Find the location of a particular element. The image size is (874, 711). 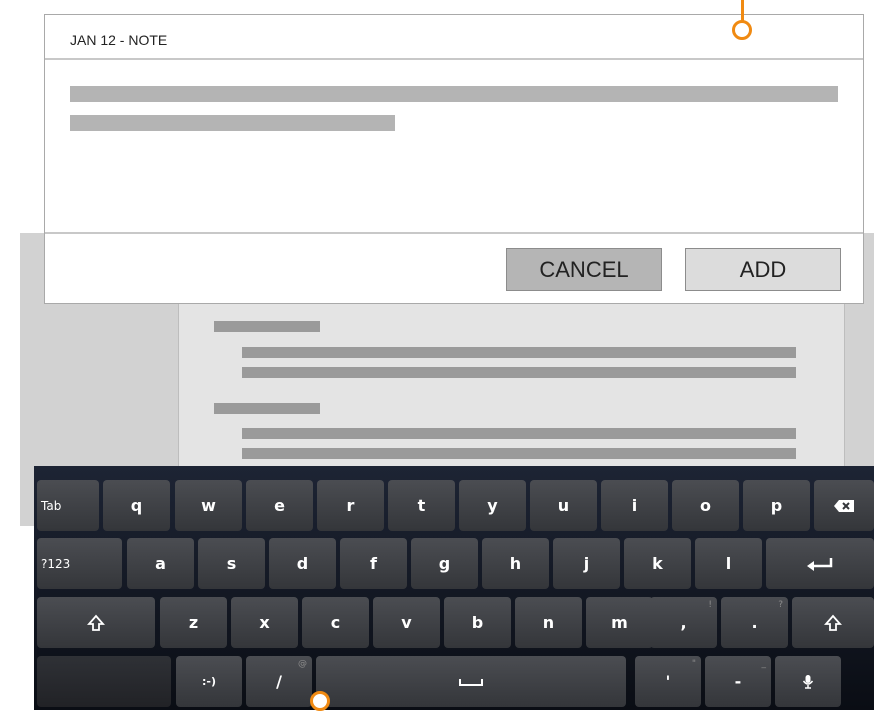

key-comma-alt: ! is located at coordinates (710, 605).